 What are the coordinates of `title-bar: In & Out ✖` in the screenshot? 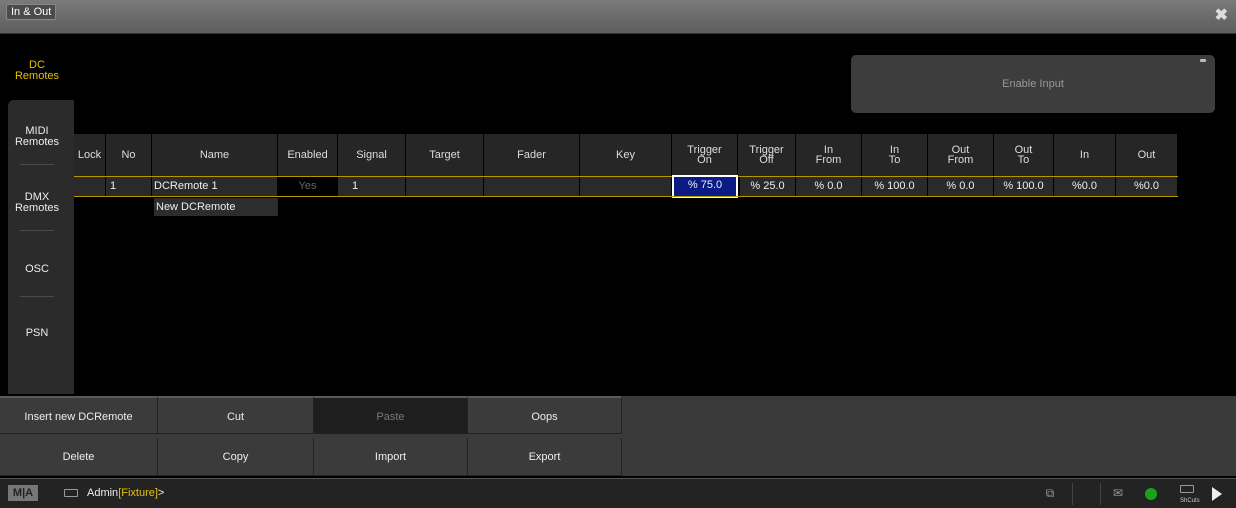 It's located at (618, 17).